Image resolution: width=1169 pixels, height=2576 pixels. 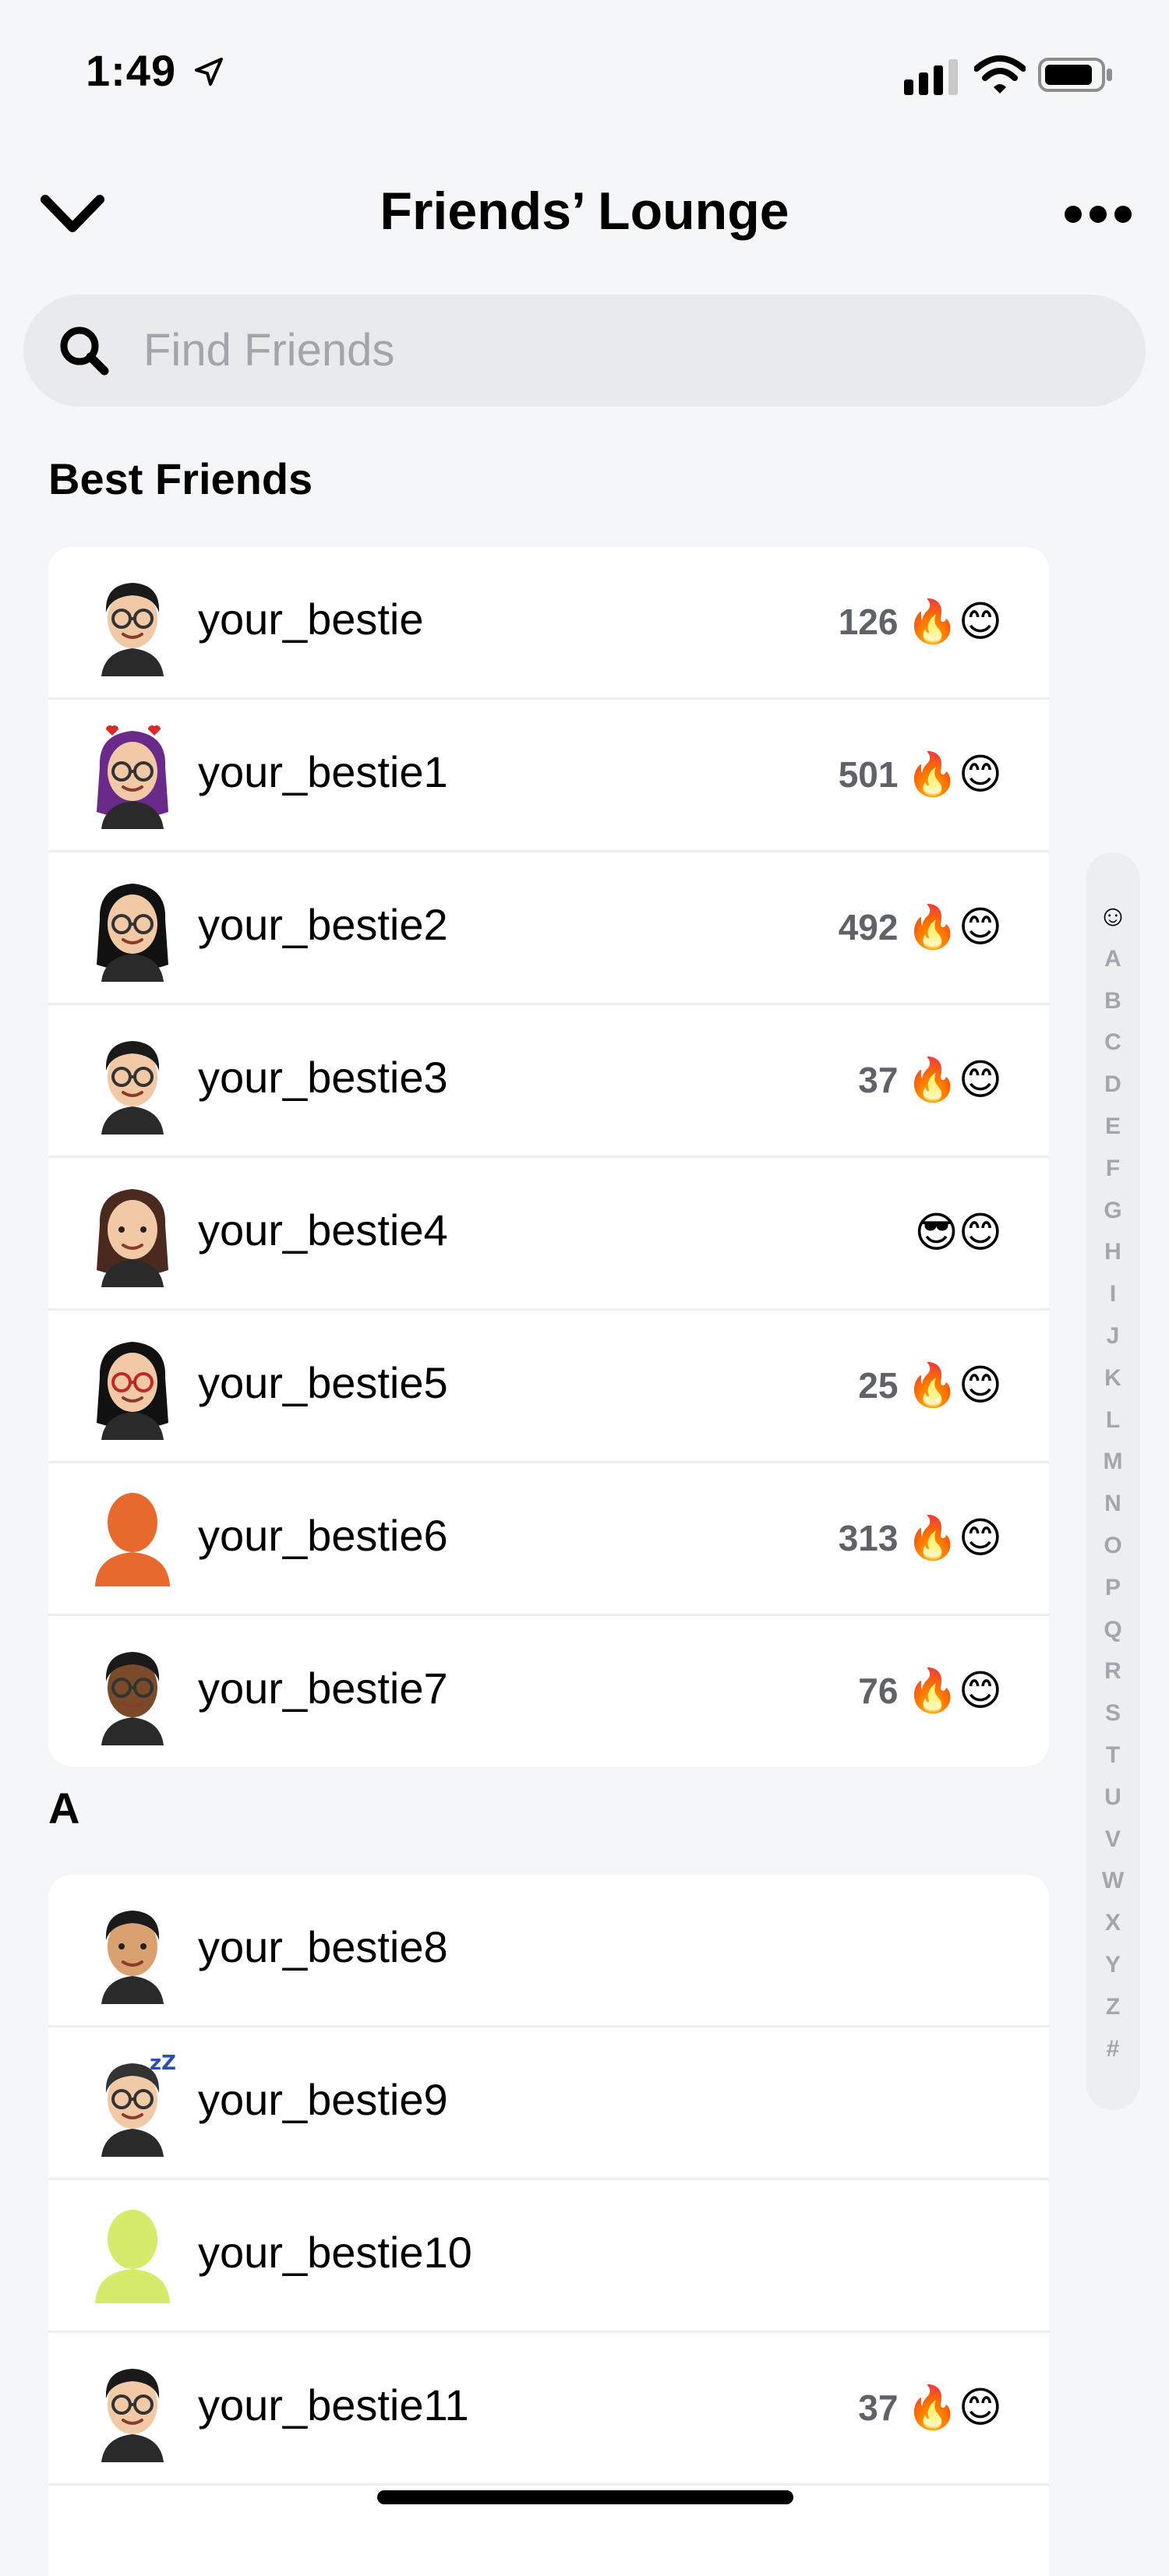 I want to click on friend-status: 76 🔥😊, so click(x=930, y=1691).